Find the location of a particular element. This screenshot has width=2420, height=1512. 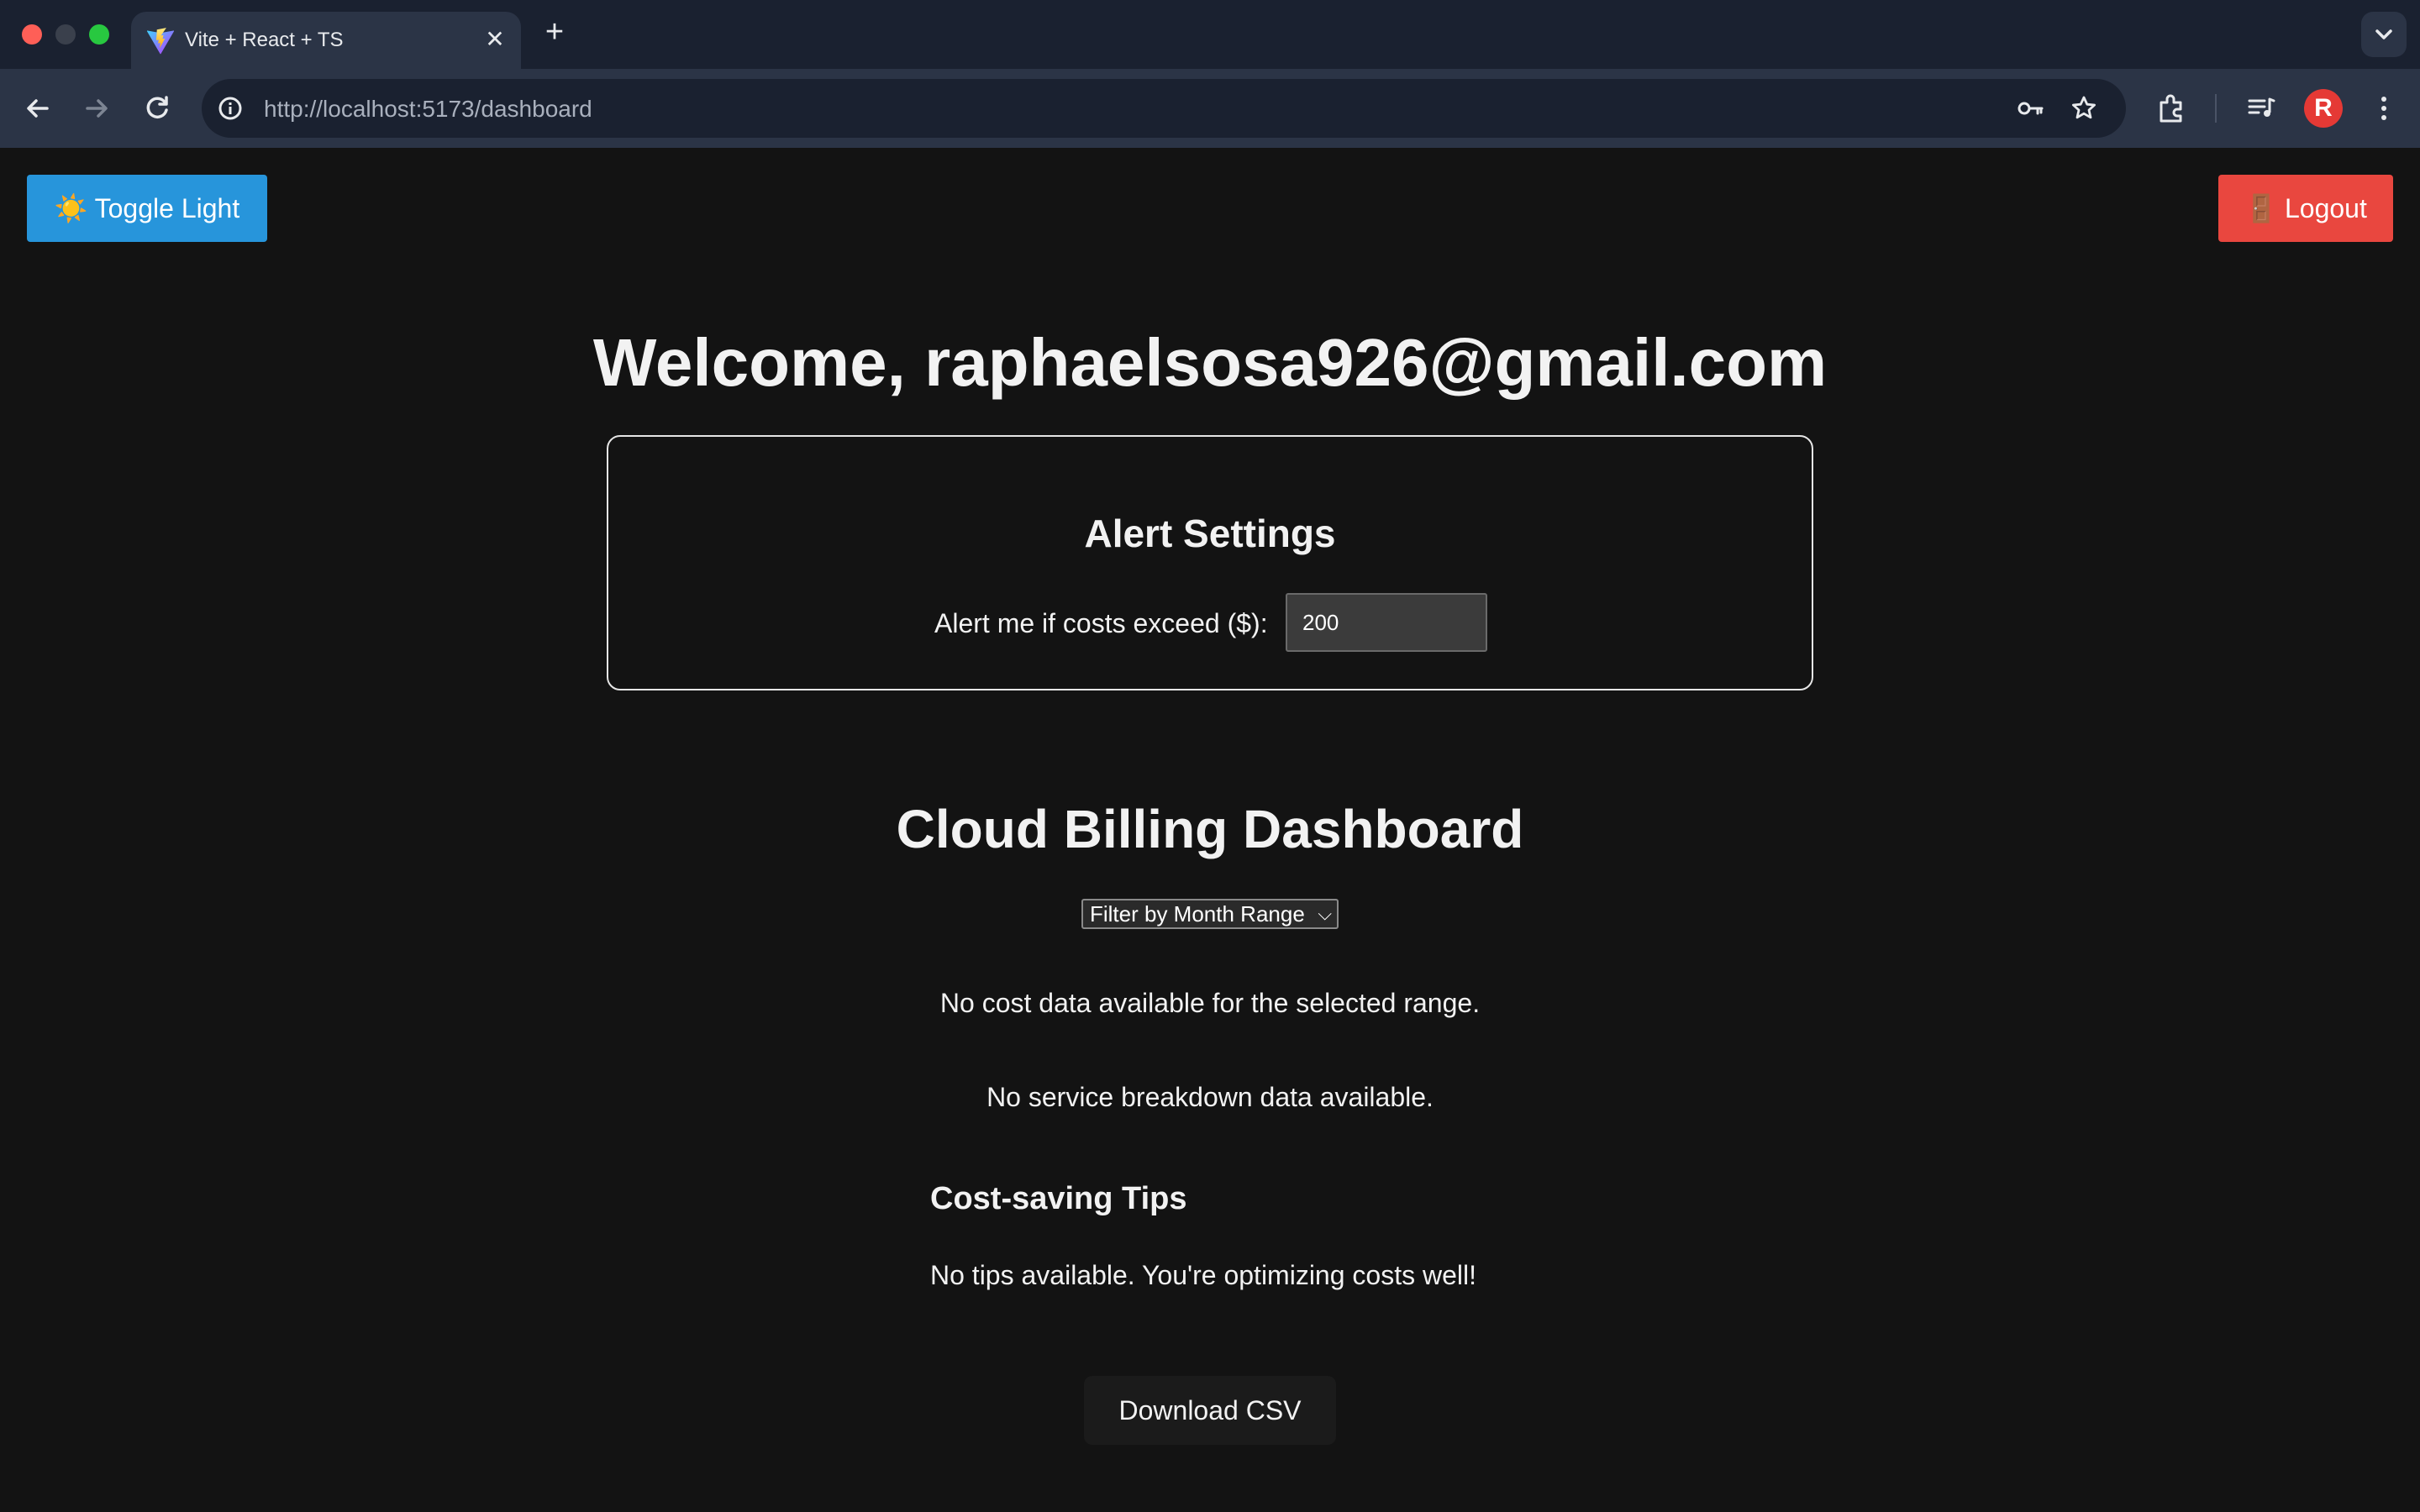

browser-toolbar: http://localhost:5173/dashboard R is located at coordinates (1210, 108).